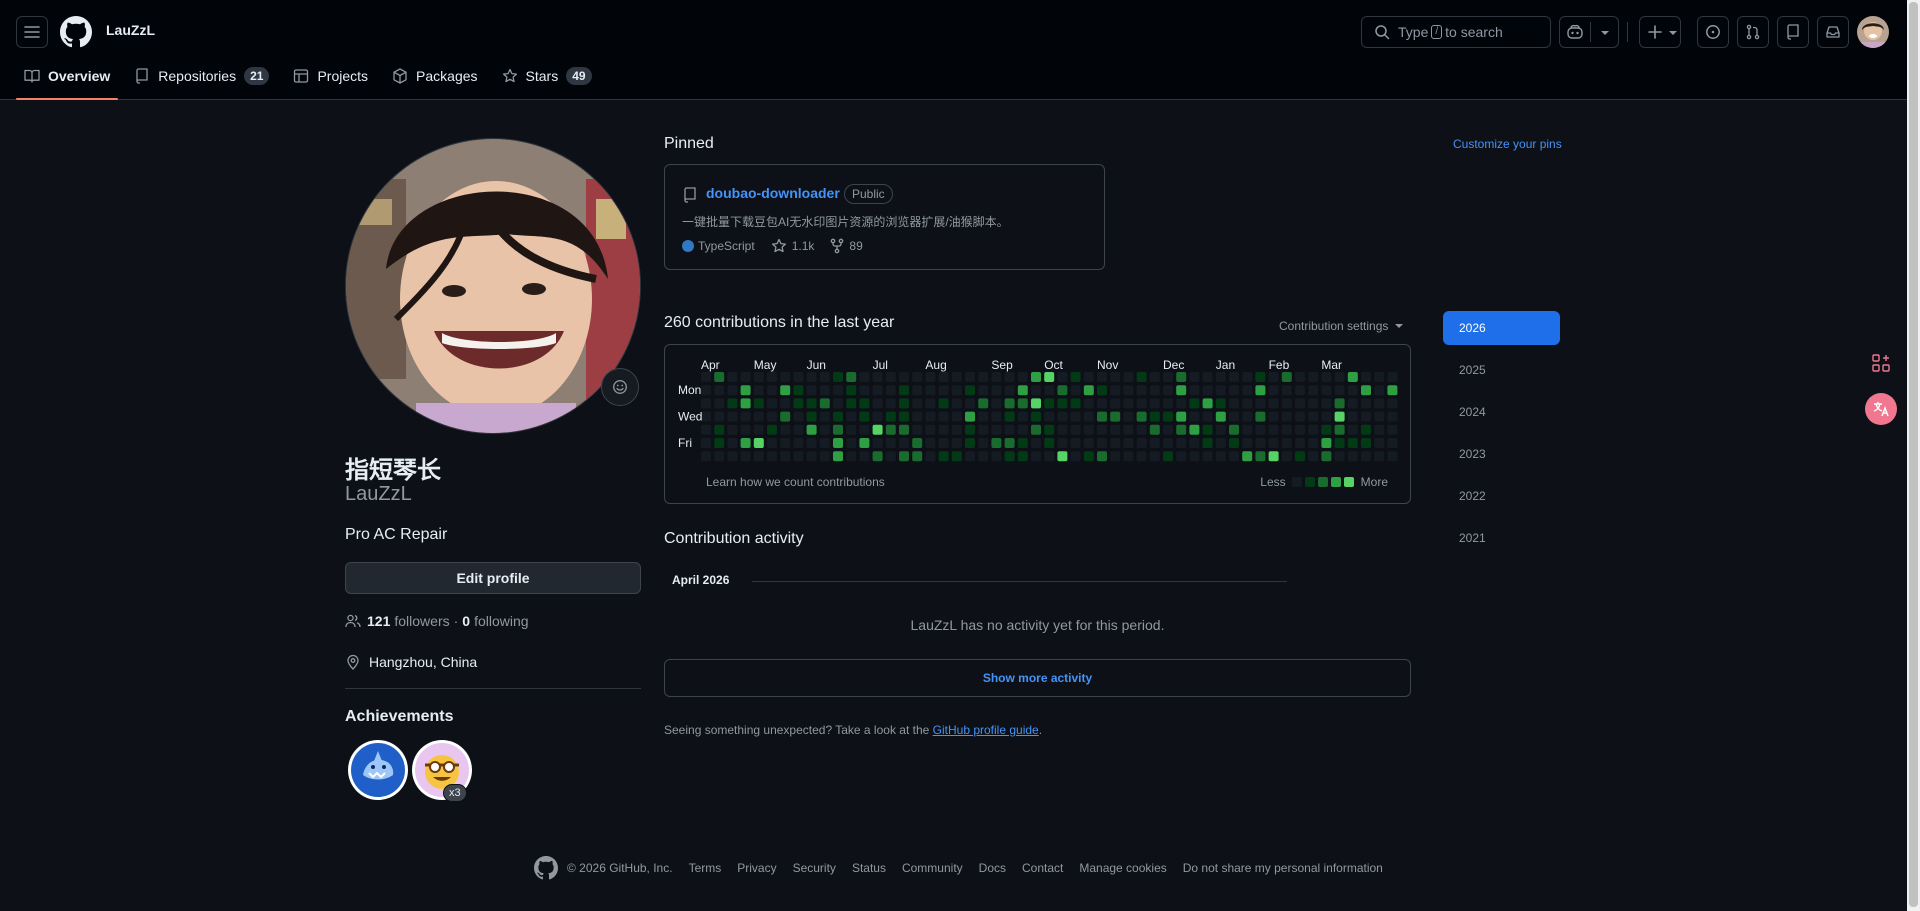  What do you see at coordinates (201, 76) in the screenshot?
I see `tab-repositories: Repositories 21` at bounding box center [201, 76].